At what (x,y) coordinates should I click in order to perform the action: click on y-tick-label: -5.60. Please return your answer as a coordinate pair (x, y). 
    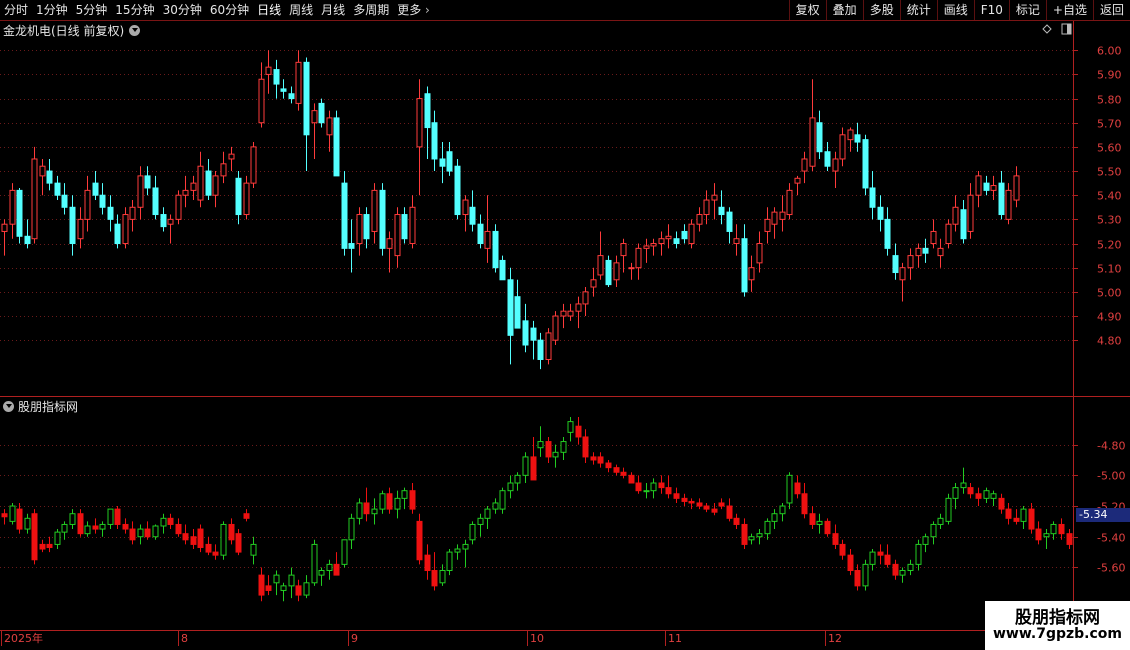
    Looking at the image, I should click on (1111, 568).